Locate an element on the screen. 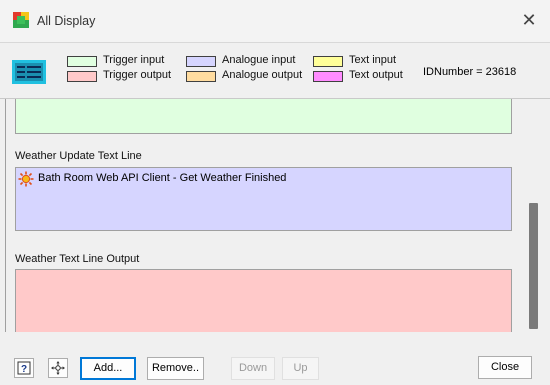  window-title: All Display is located at coordinates (66, 21).